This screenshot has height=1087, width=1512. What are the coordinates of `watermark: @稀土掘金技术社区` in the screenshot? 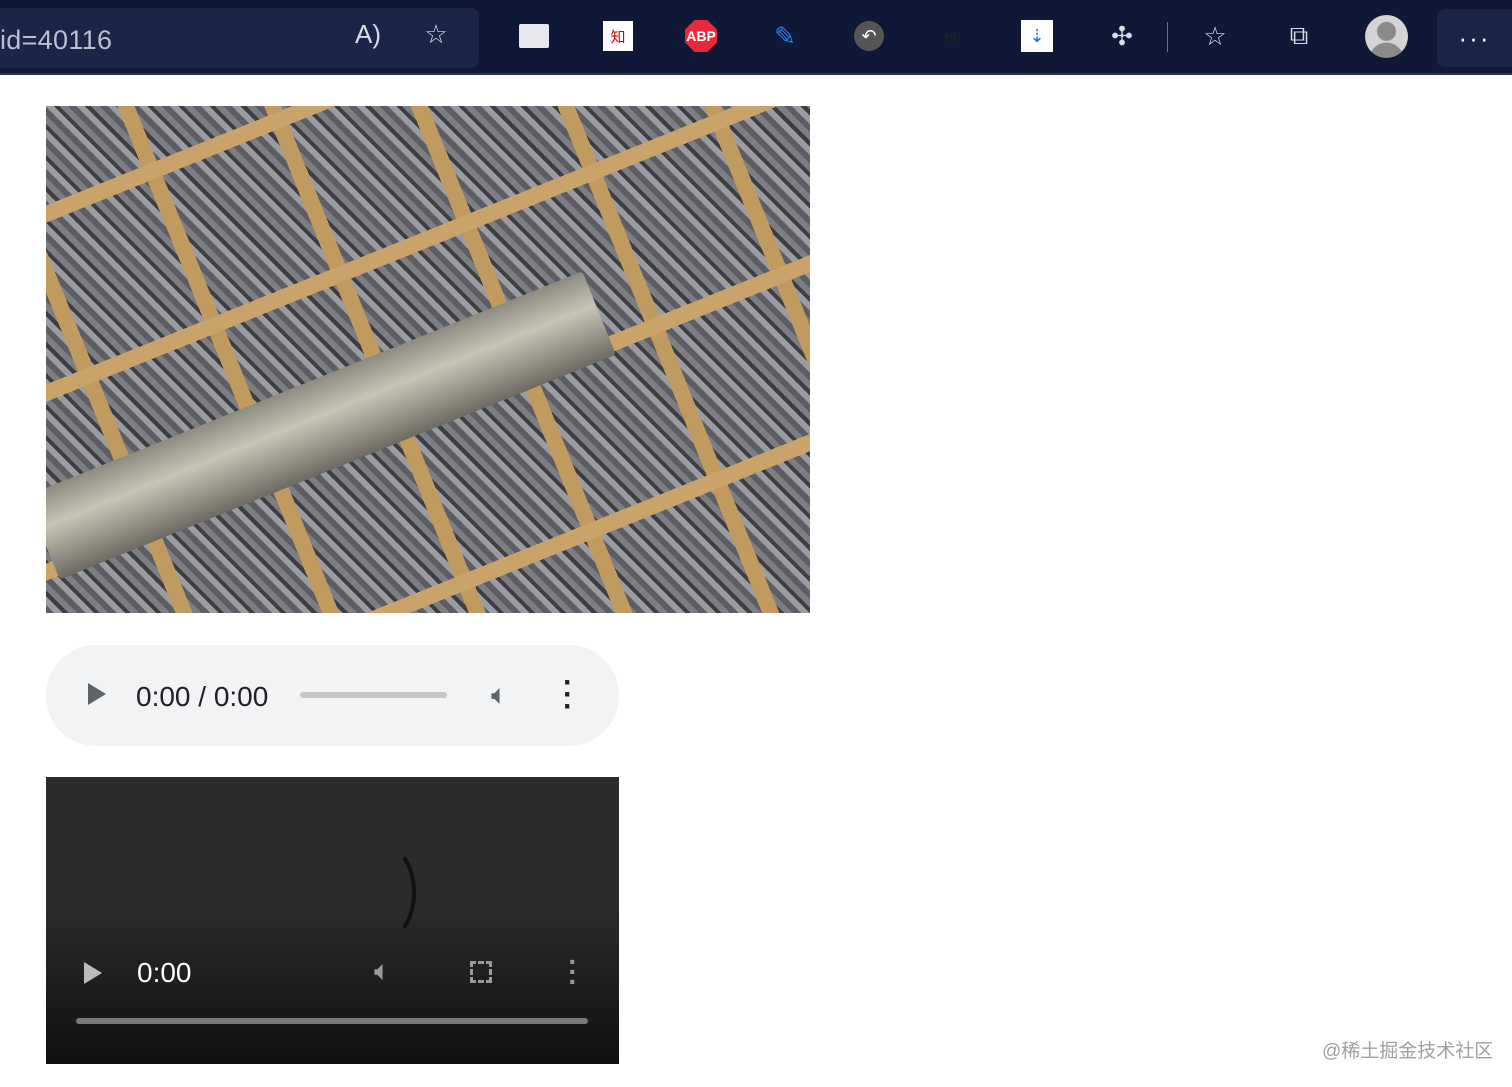 It's located at (1408, 1051).